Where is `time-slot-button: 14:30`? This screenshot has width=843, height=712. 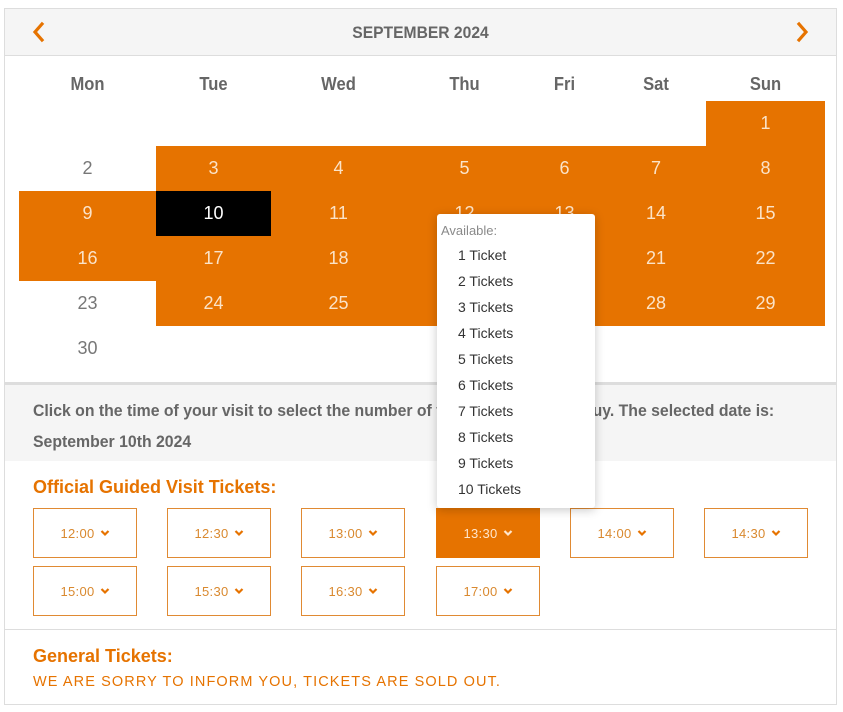 time-slot-button: 14:30 is located at coordinates (756, 533).